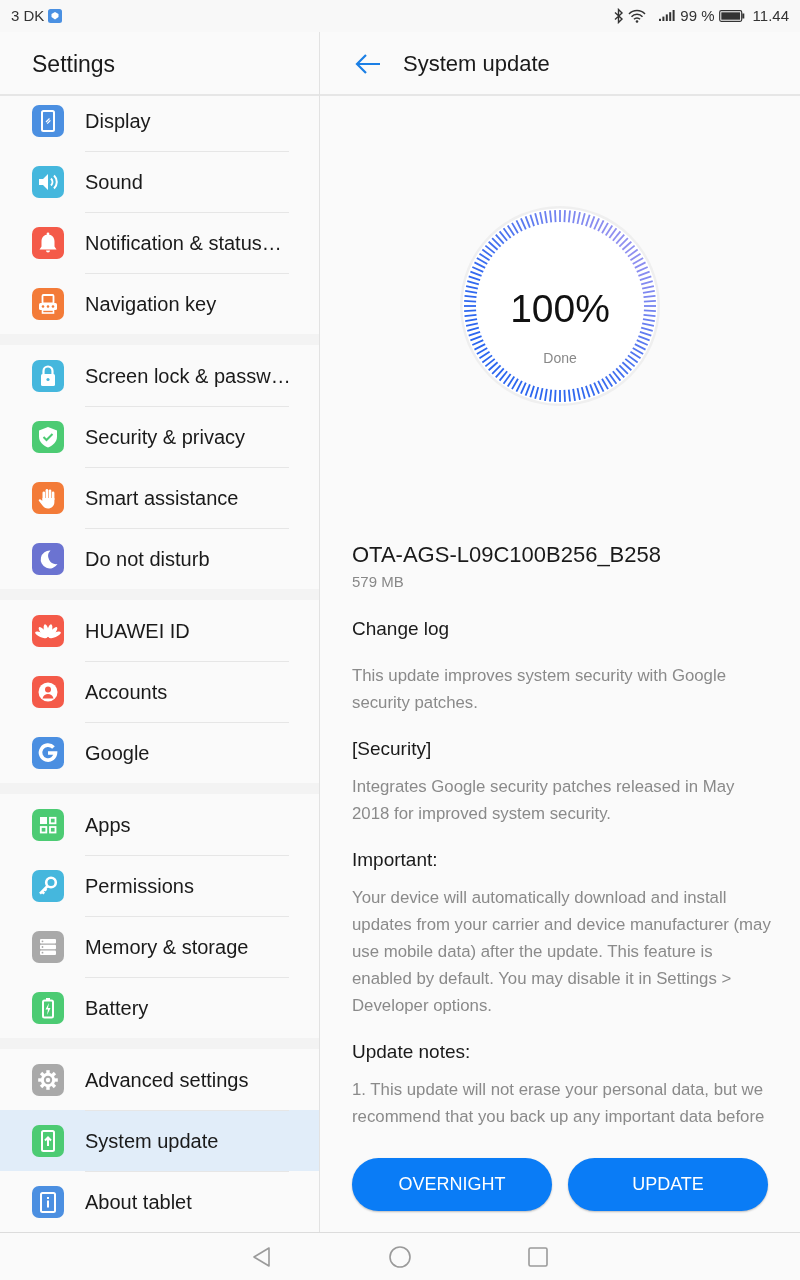 The height and width of the screenshot is (1280, 800). I want to click on section-heading: Update notes:, so click(412, 1052).